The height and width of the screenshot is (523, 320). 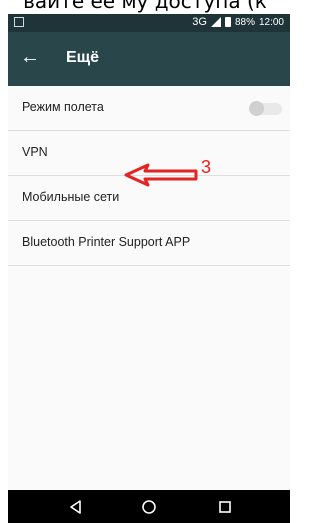 What do you see at coordinates (35, 152) in the screenshot?
I see `vpn-label: VPN` at bounding box center [35, 152].